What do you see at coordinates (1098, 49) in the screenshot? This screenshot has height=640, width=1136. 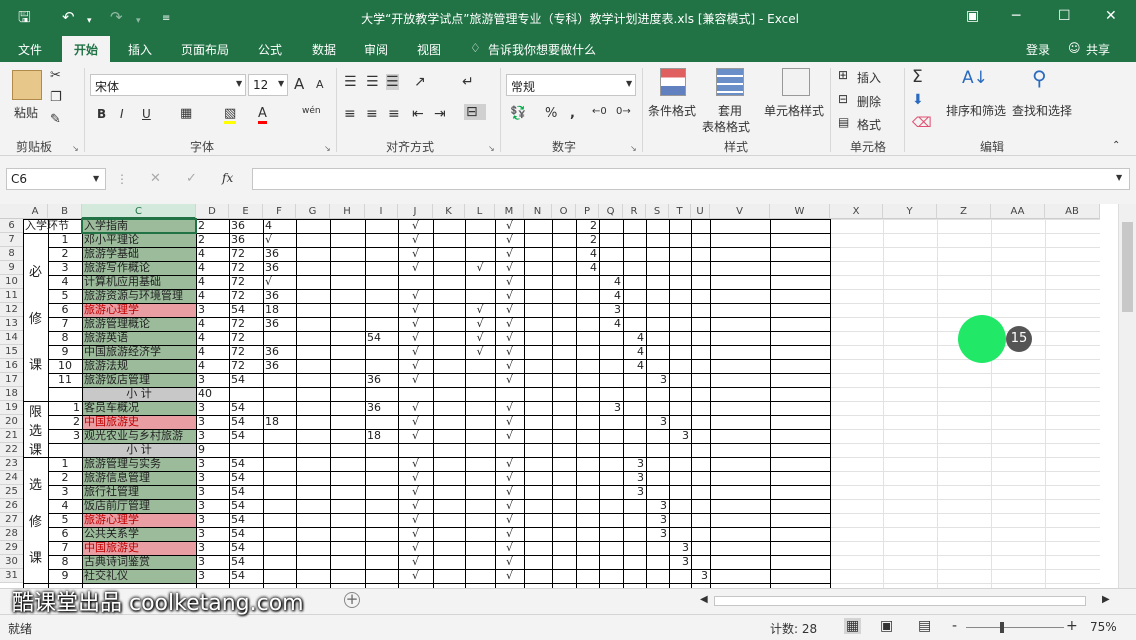 I see `share-button: 共享` at bounding box center [1098, 49].